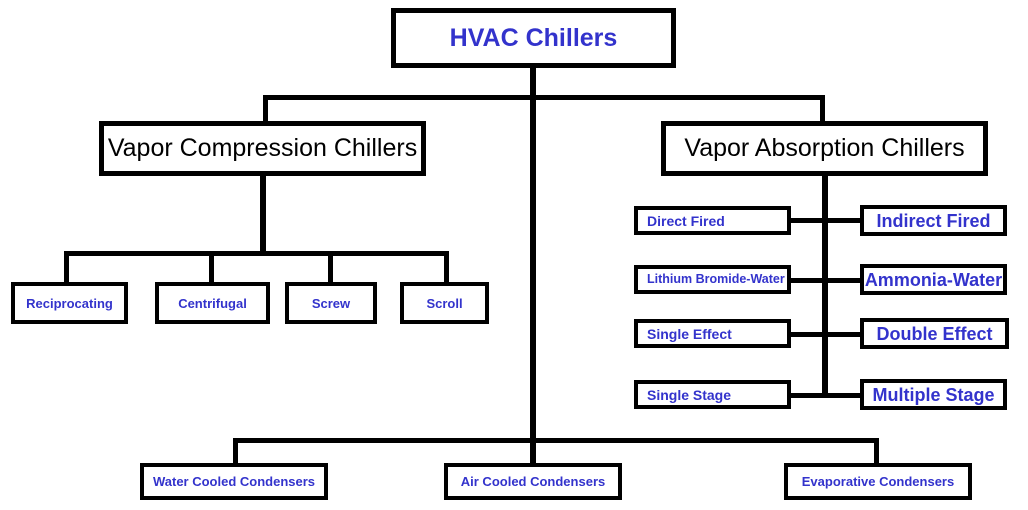  What do you see at coordinates (265, 108) in the screenshot?
I see `connector-top-bus-left-drop` at bounding box center [265, 108].